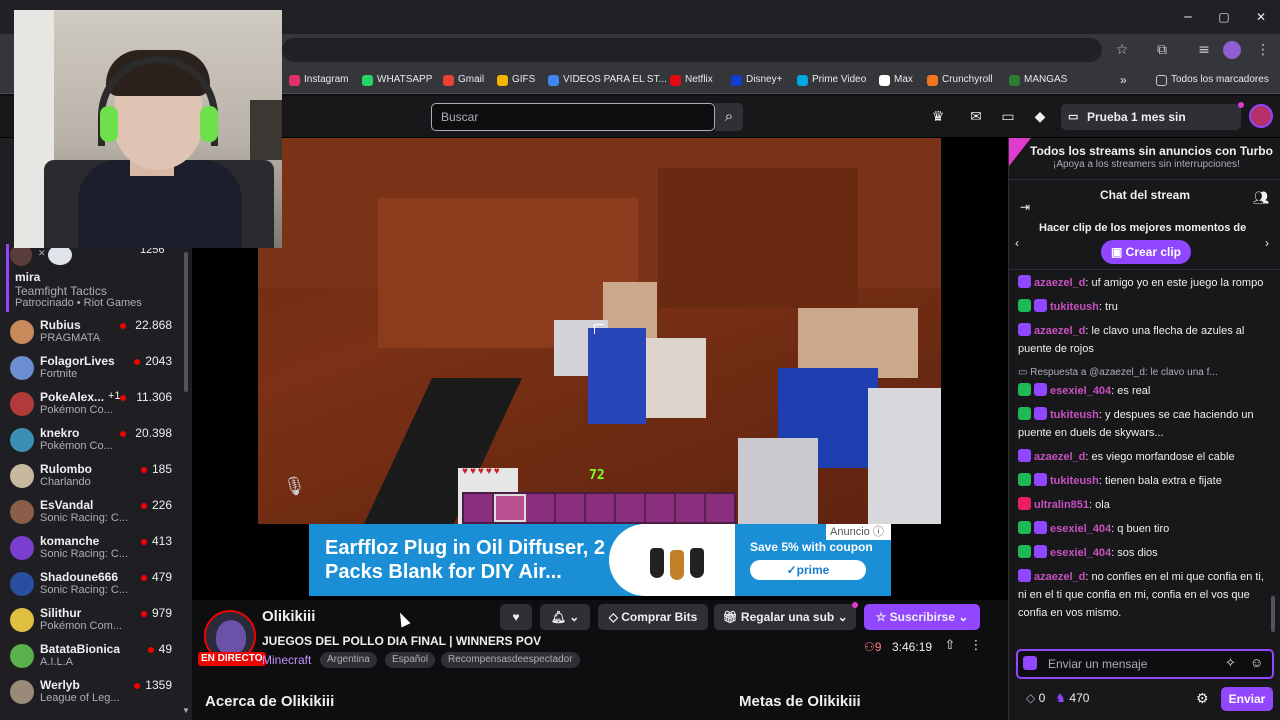 The width and height of the screenshot is (1280, 720). What do you see at coordinates (1162, 50) in the screenshot?
I see `extensions-icon: ⧉` at bounding box center [1162, 50].